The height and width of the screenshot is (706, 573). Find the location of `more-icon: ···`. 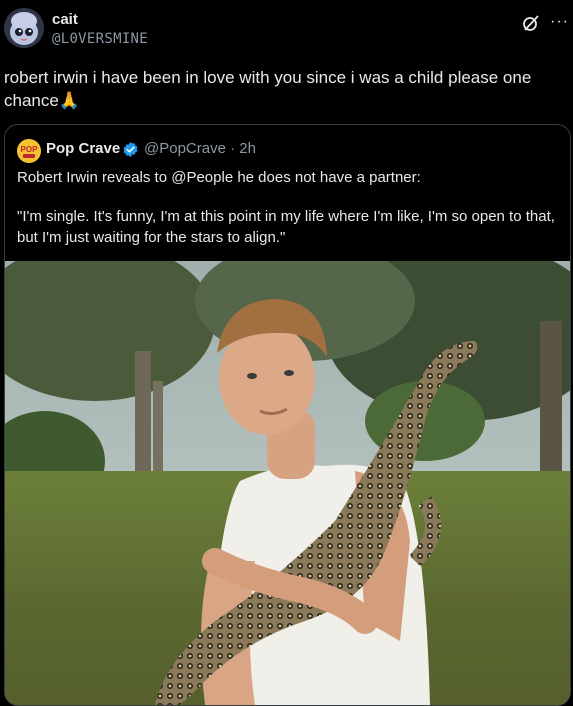

more-icon: ··· is located at coordinates (559, 22).